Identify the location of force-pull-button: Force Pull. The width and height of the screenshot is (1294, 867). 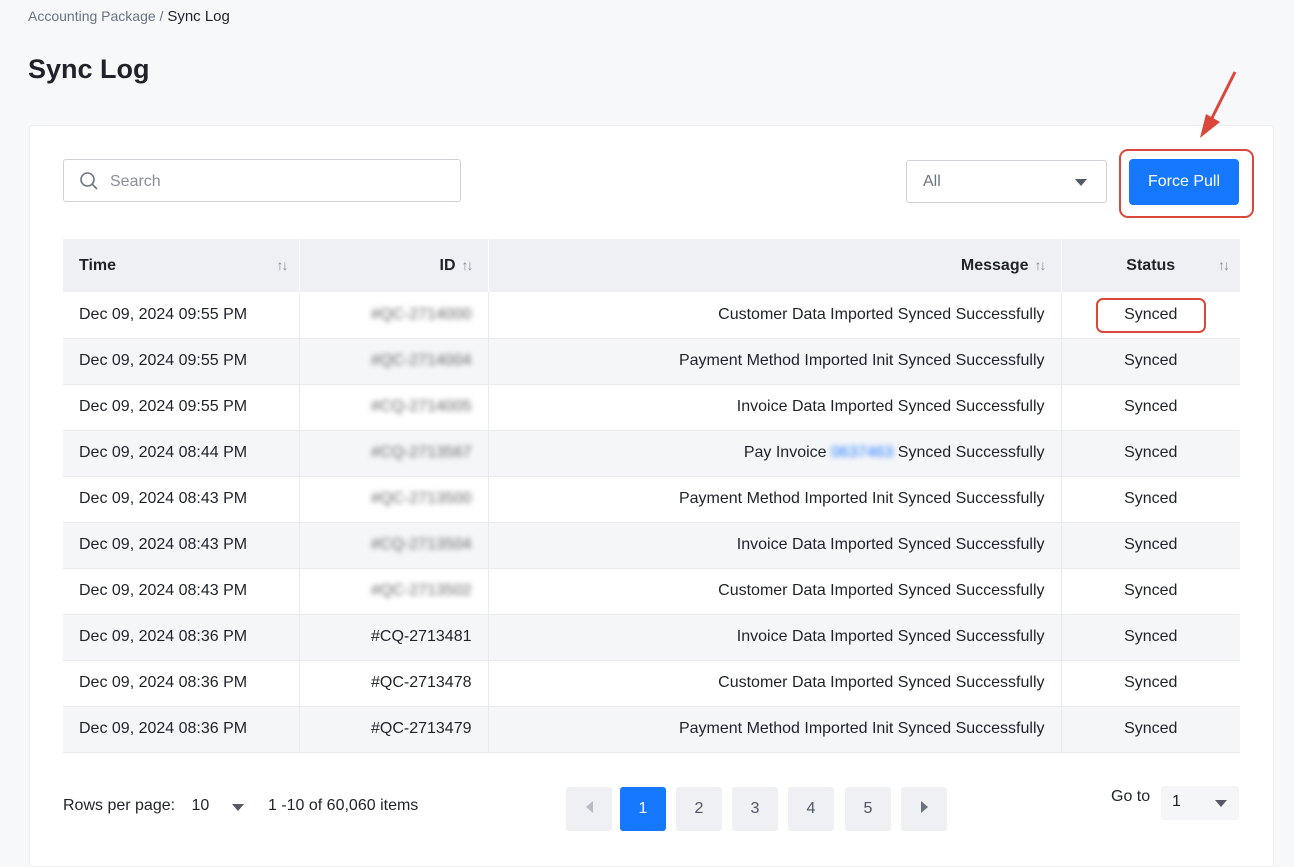
(1184, 182).